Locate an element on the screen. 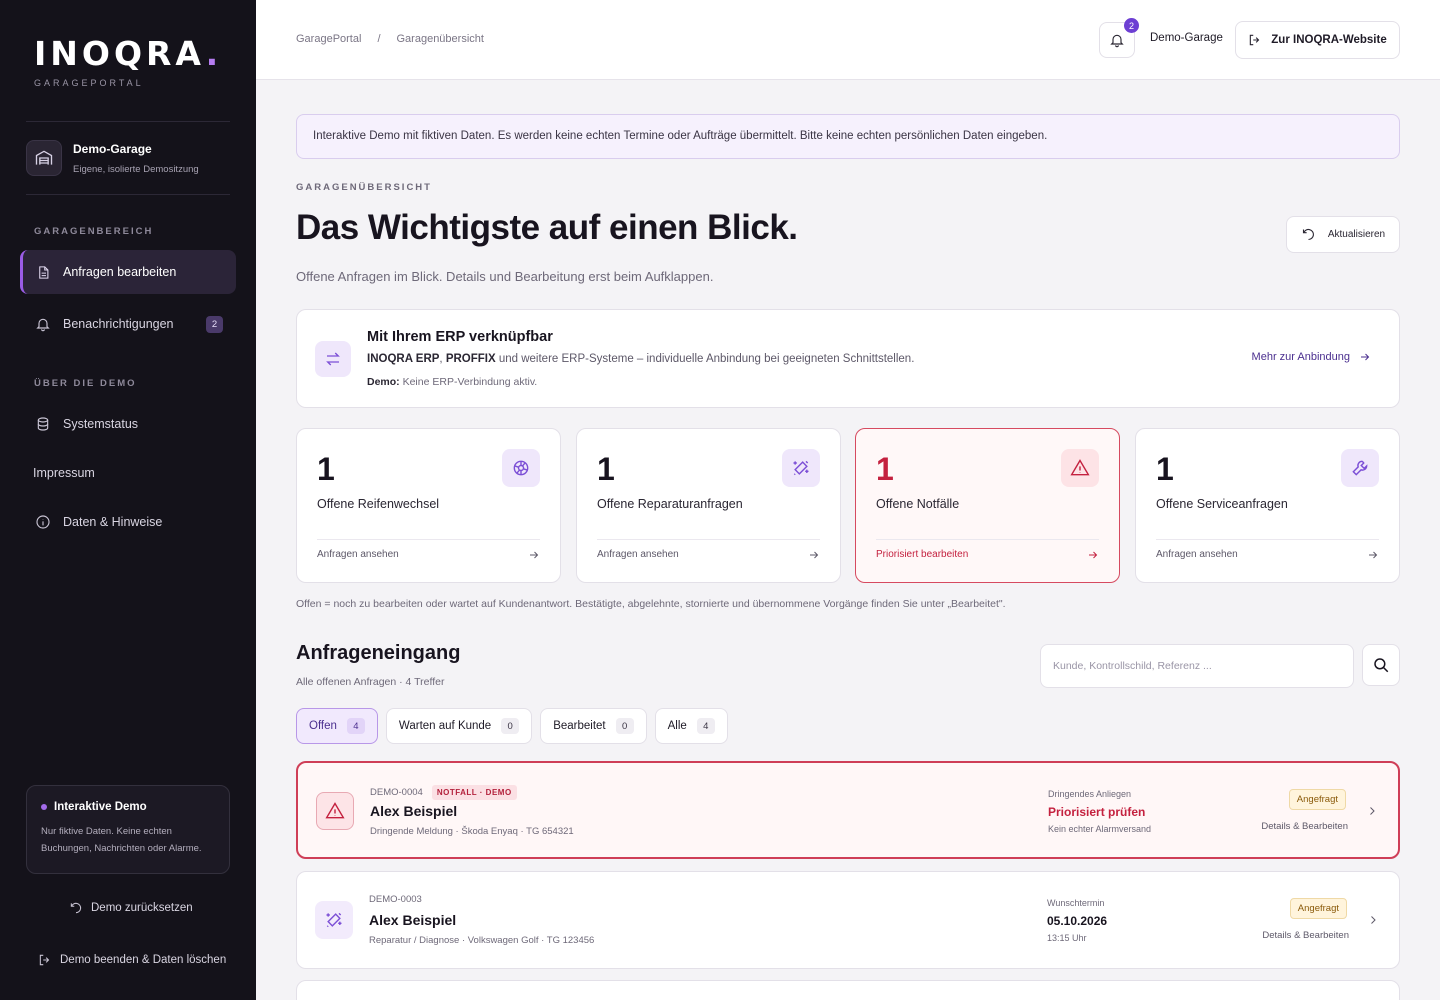 The image size is (1440, 1000). filter-all: Alle 4 is located at coordinates (691, 726).